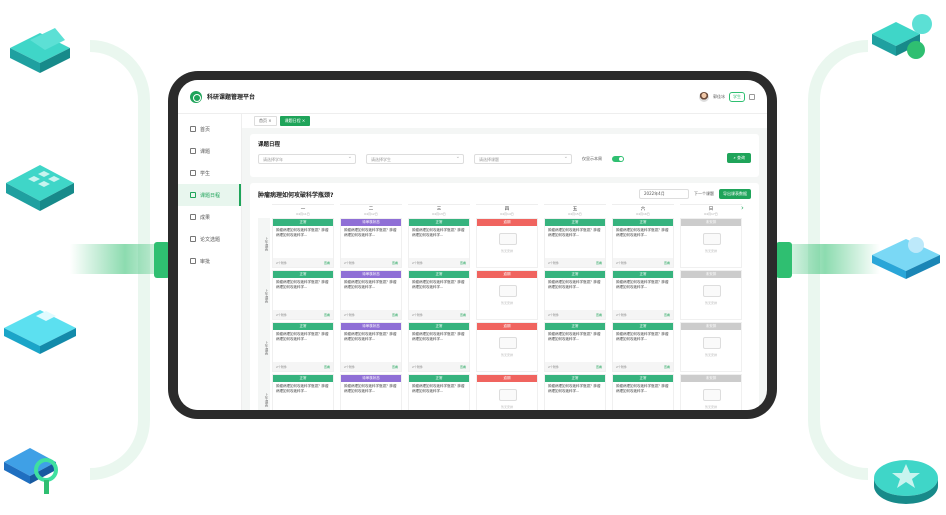  What do you see at coordinates (523, 159) in the screenshot?
I see `topic-select: 请选择课题` at bounding box center [523, 159].